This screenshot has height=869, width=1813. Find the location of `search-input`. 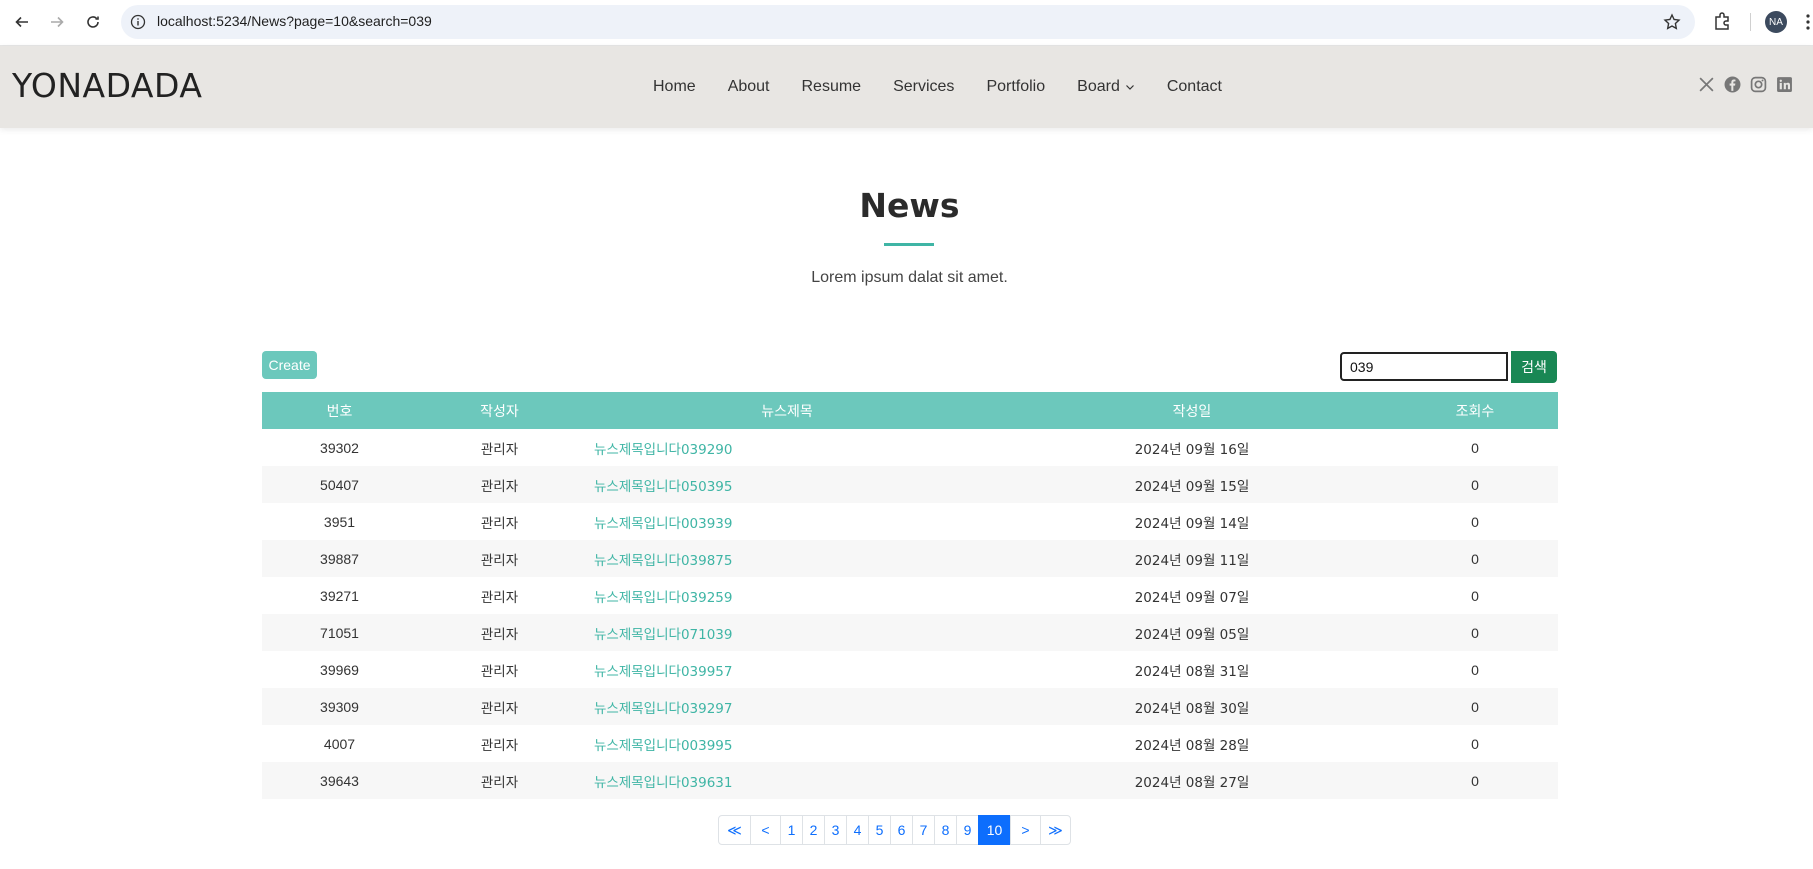

search-input is located at coordinates (1424, 366).